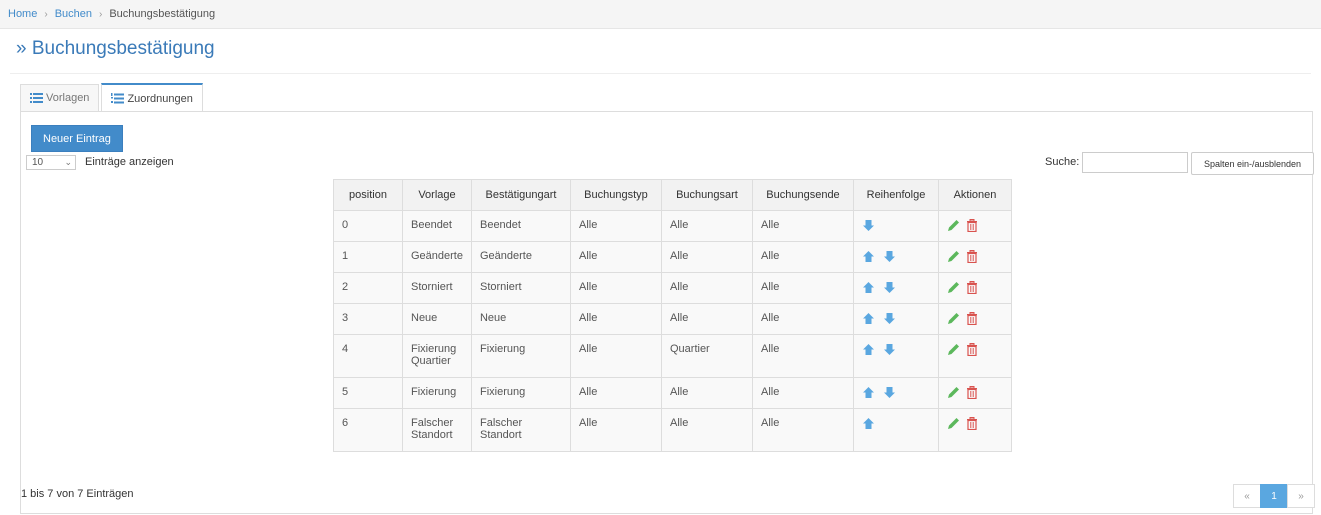 The height and width of the screenshot is (515, 1321). What do you see at coordinates (706, 195) in the screenshot?
I see `column-header-buchungsart: Buchungsart` at bounding box center [706, 195].